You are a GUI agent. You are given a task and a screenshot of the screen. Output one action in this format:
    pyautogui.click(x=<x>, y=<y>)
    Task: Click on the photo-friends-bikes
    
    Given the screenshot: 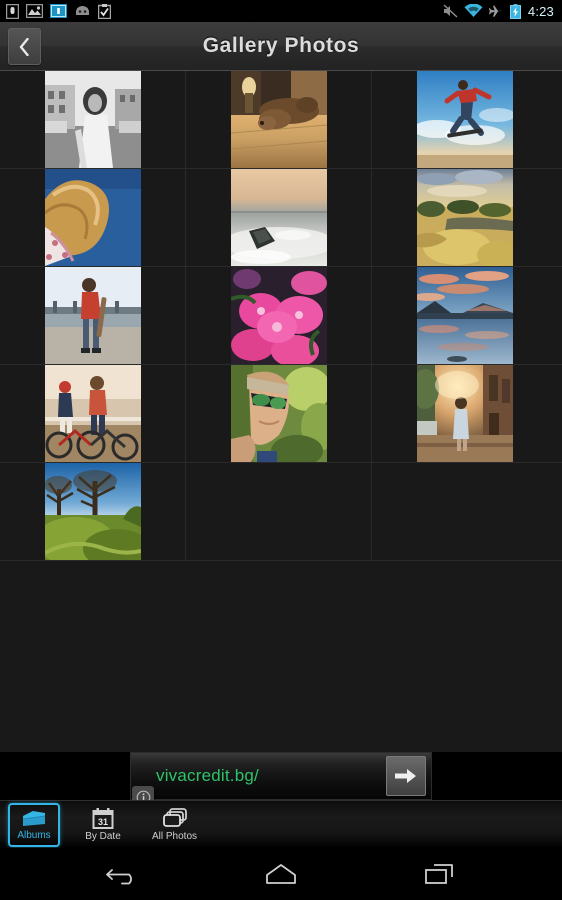 What is the action you would take?
    pyautogui.click(x=92, y=413)
    